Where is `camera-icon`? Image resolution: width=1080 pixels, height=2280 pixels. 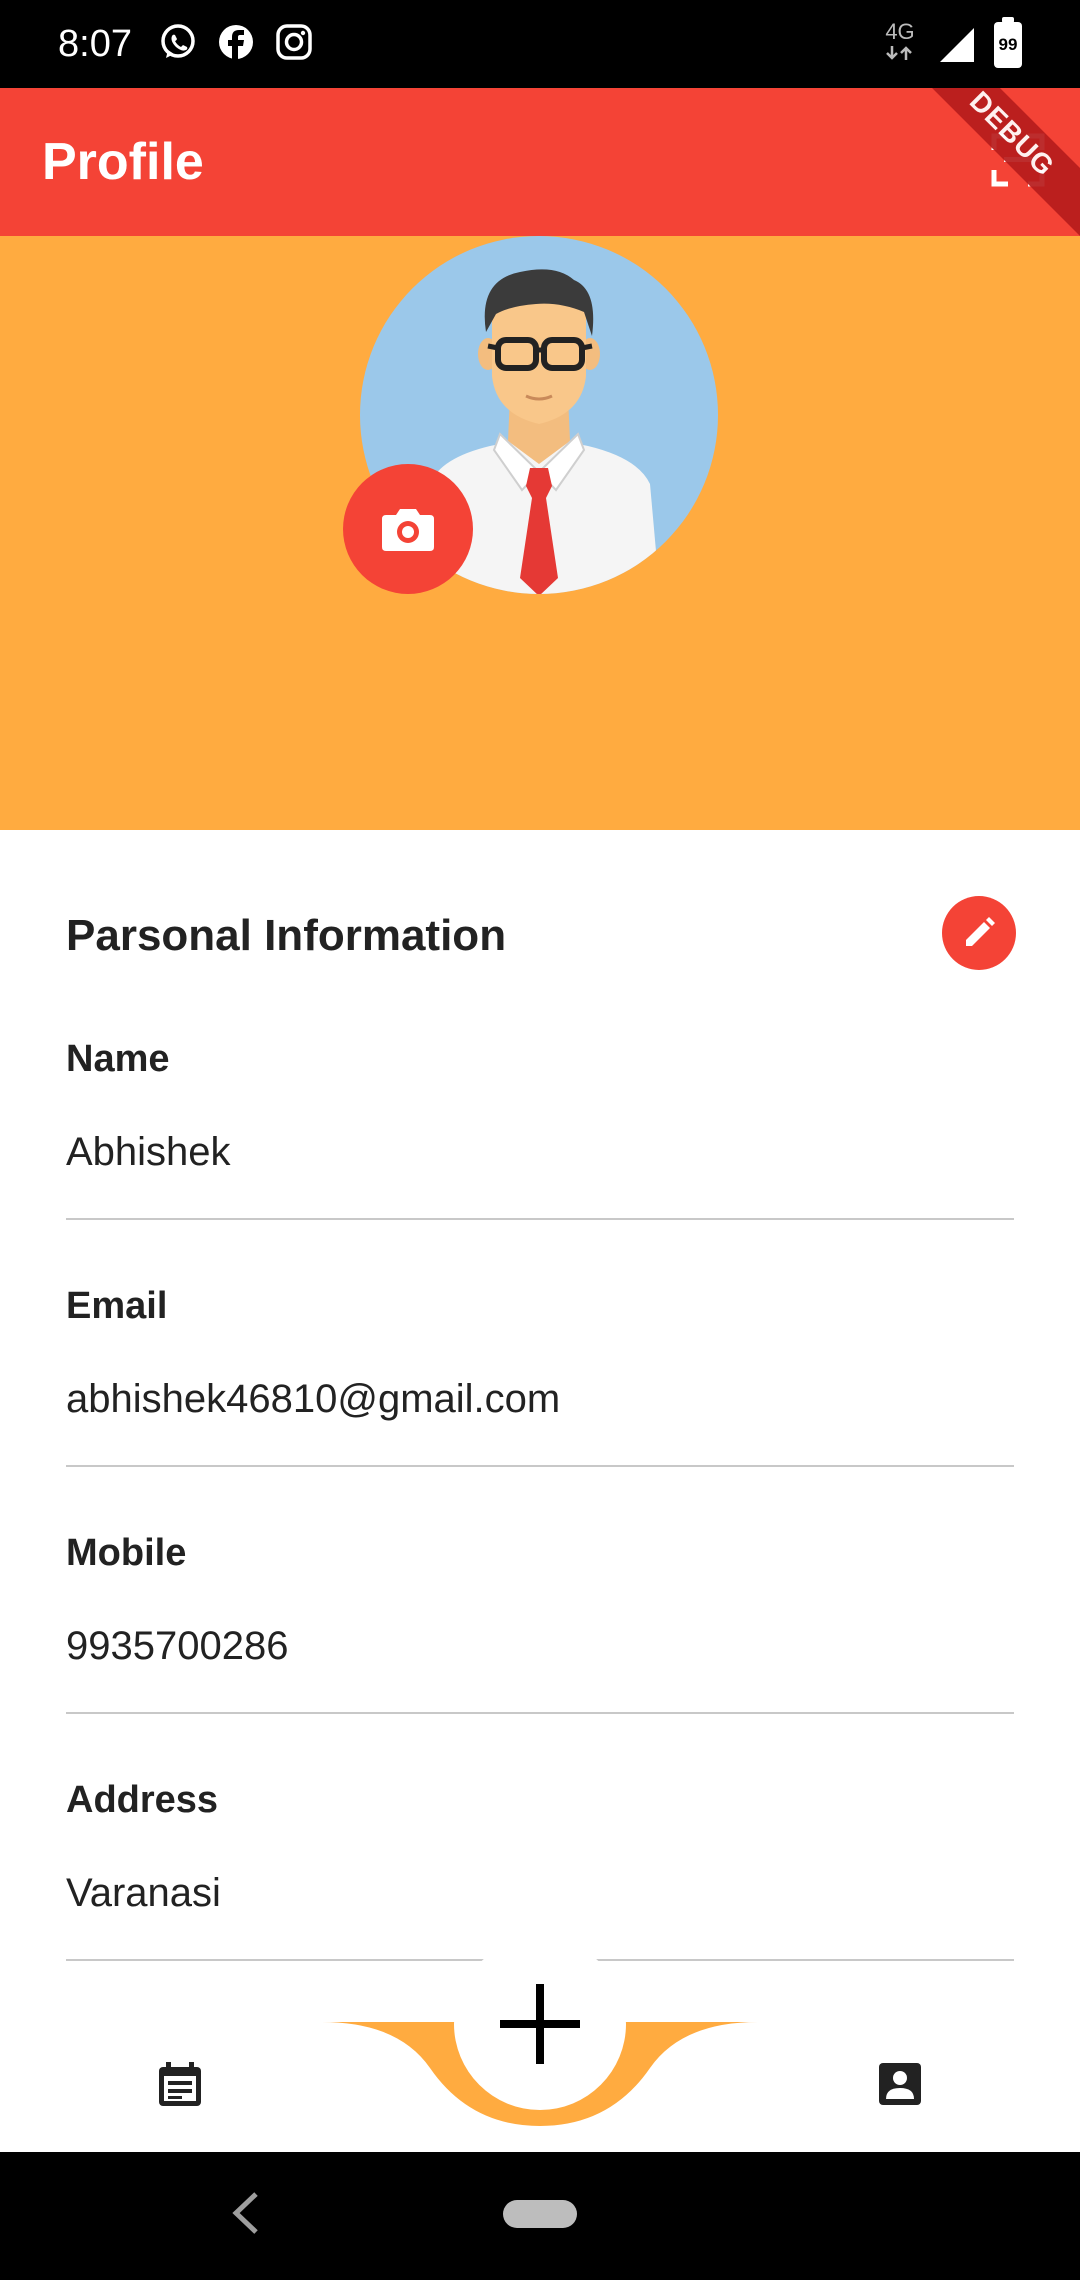 camera-icon is located at coordinates (408, 530).